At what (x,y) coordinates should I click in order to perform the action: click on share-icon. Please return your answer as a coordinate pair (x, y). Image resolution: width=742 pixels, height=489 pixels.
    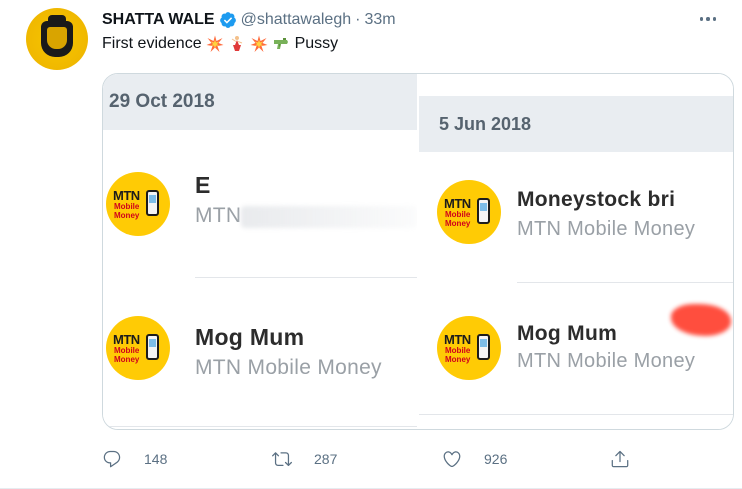
    Looking at the image, I should click on (620, 459).